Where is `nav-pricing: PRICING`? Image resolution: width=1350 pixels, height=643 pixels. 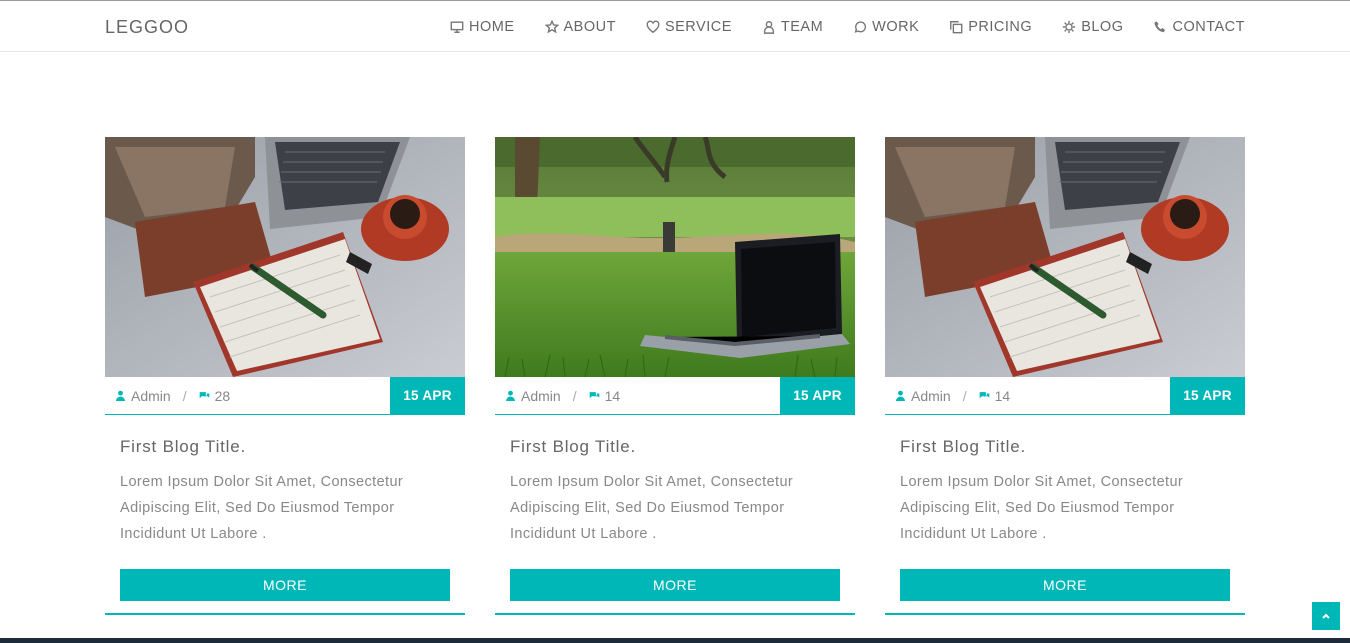 nav-pricing: PRICING is located at coordinates (990, 27).